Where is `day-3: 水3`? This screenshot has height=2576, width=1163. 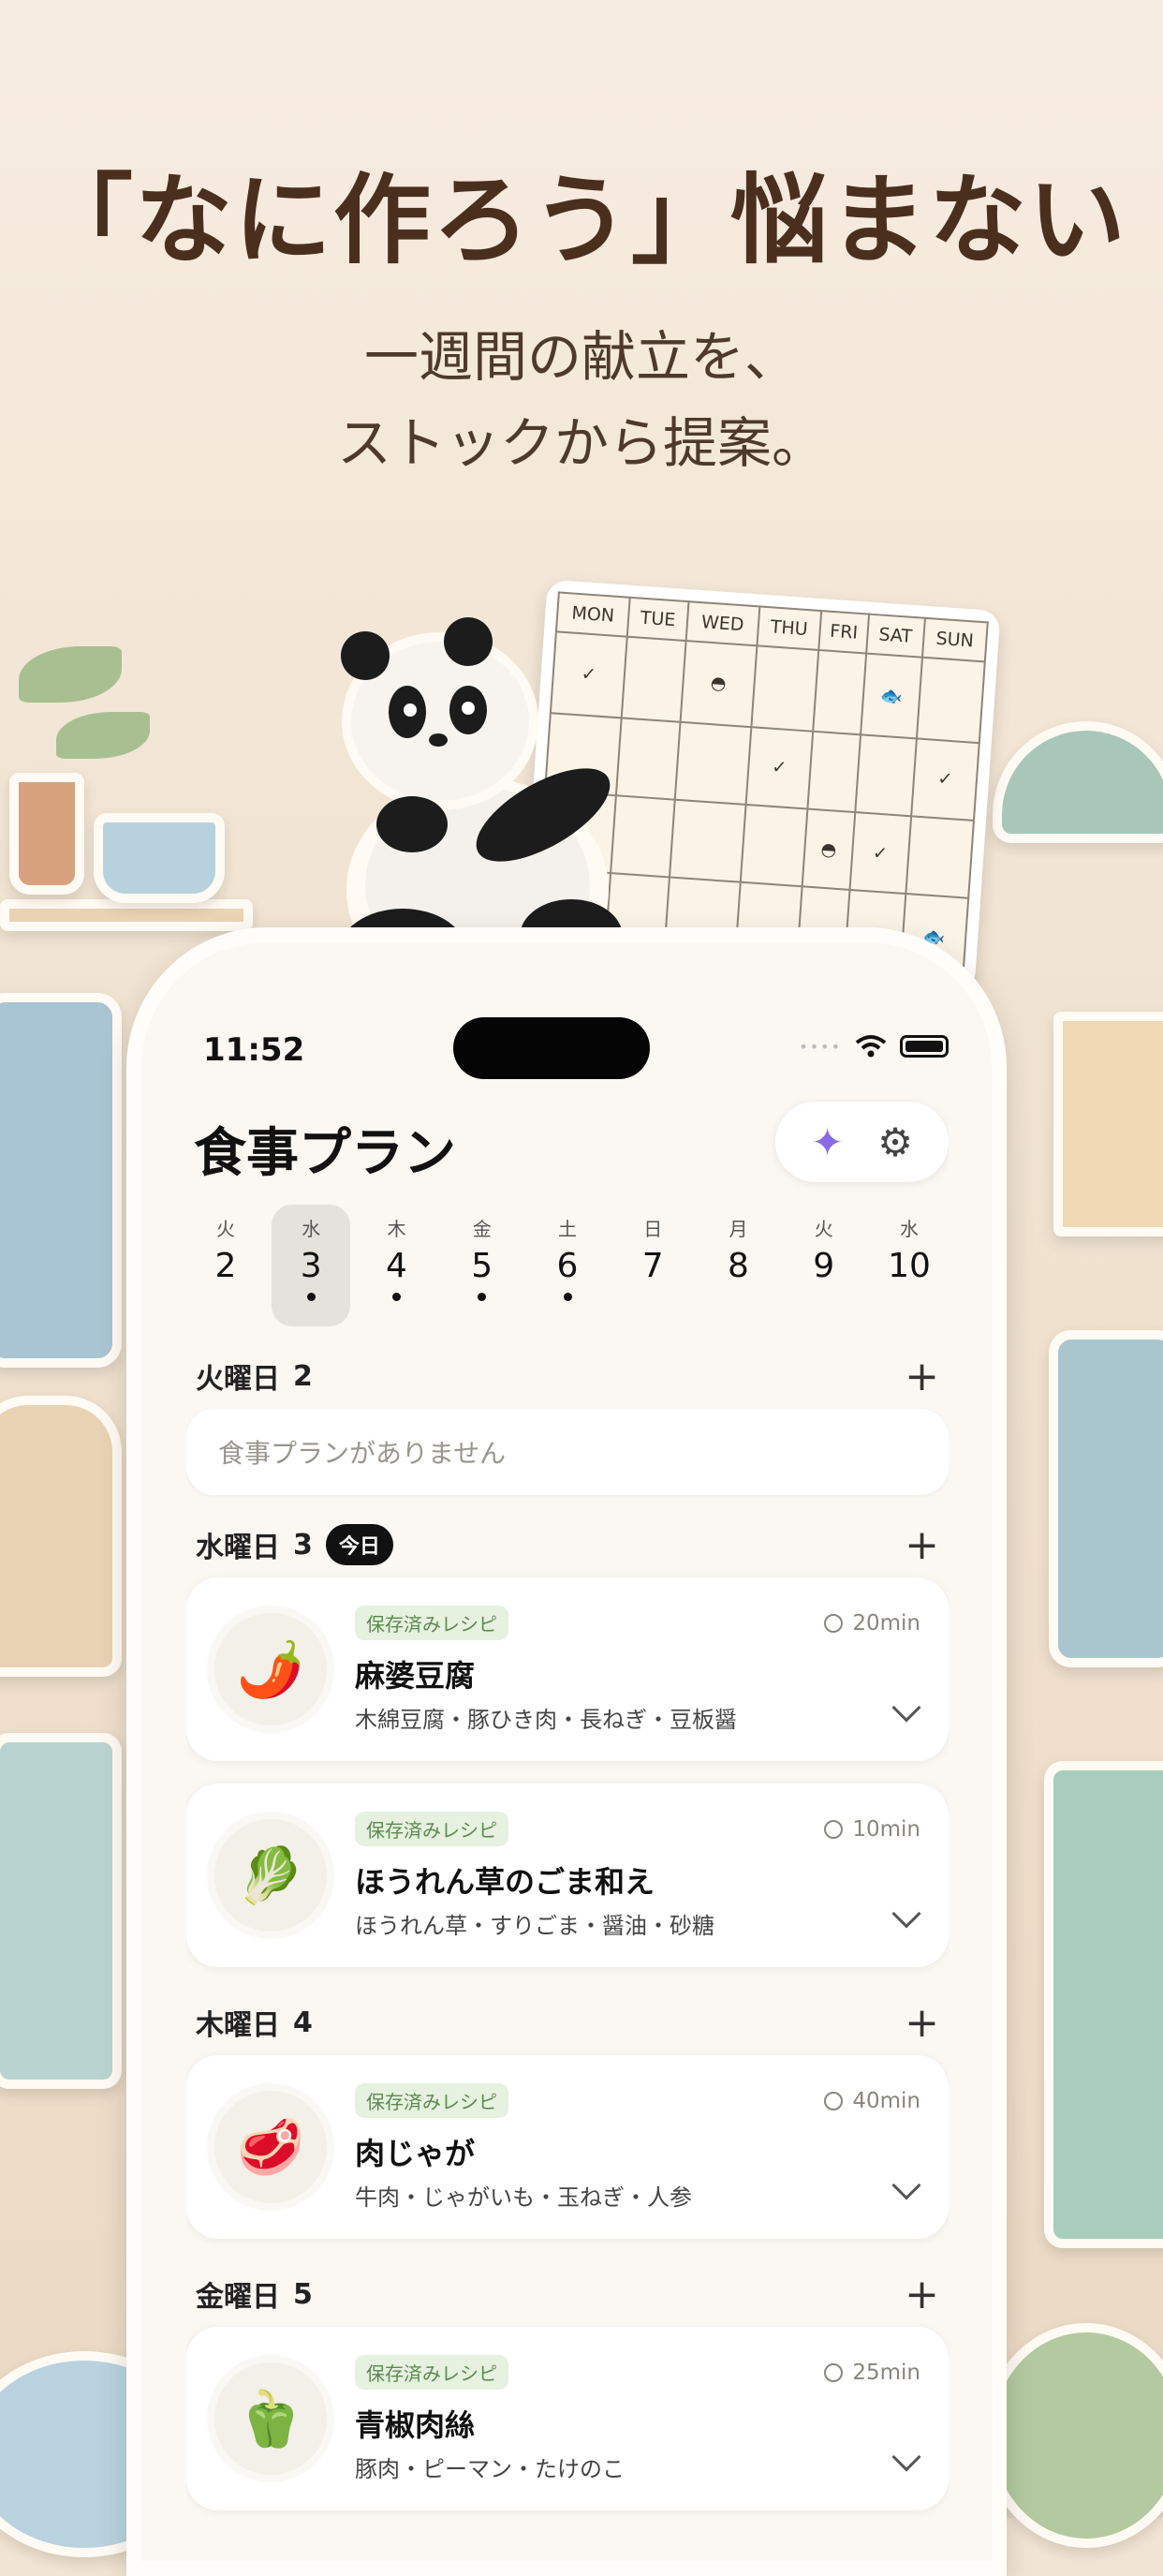
day-3: 水3 is located at coordinates (311, 1265).